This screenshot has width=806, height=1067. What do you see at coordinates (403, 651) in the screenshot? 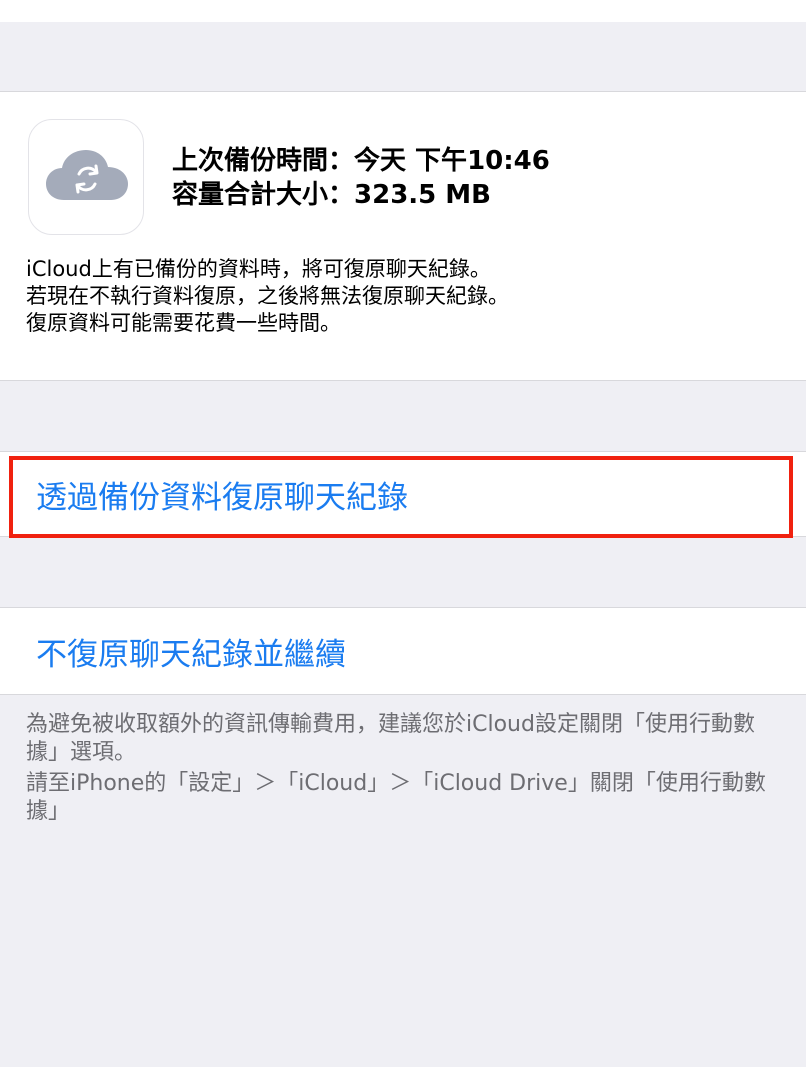
I see `skip-restore-continue-button: 不復原聊天紀錄並繼續` at bounding box center [403, 651].